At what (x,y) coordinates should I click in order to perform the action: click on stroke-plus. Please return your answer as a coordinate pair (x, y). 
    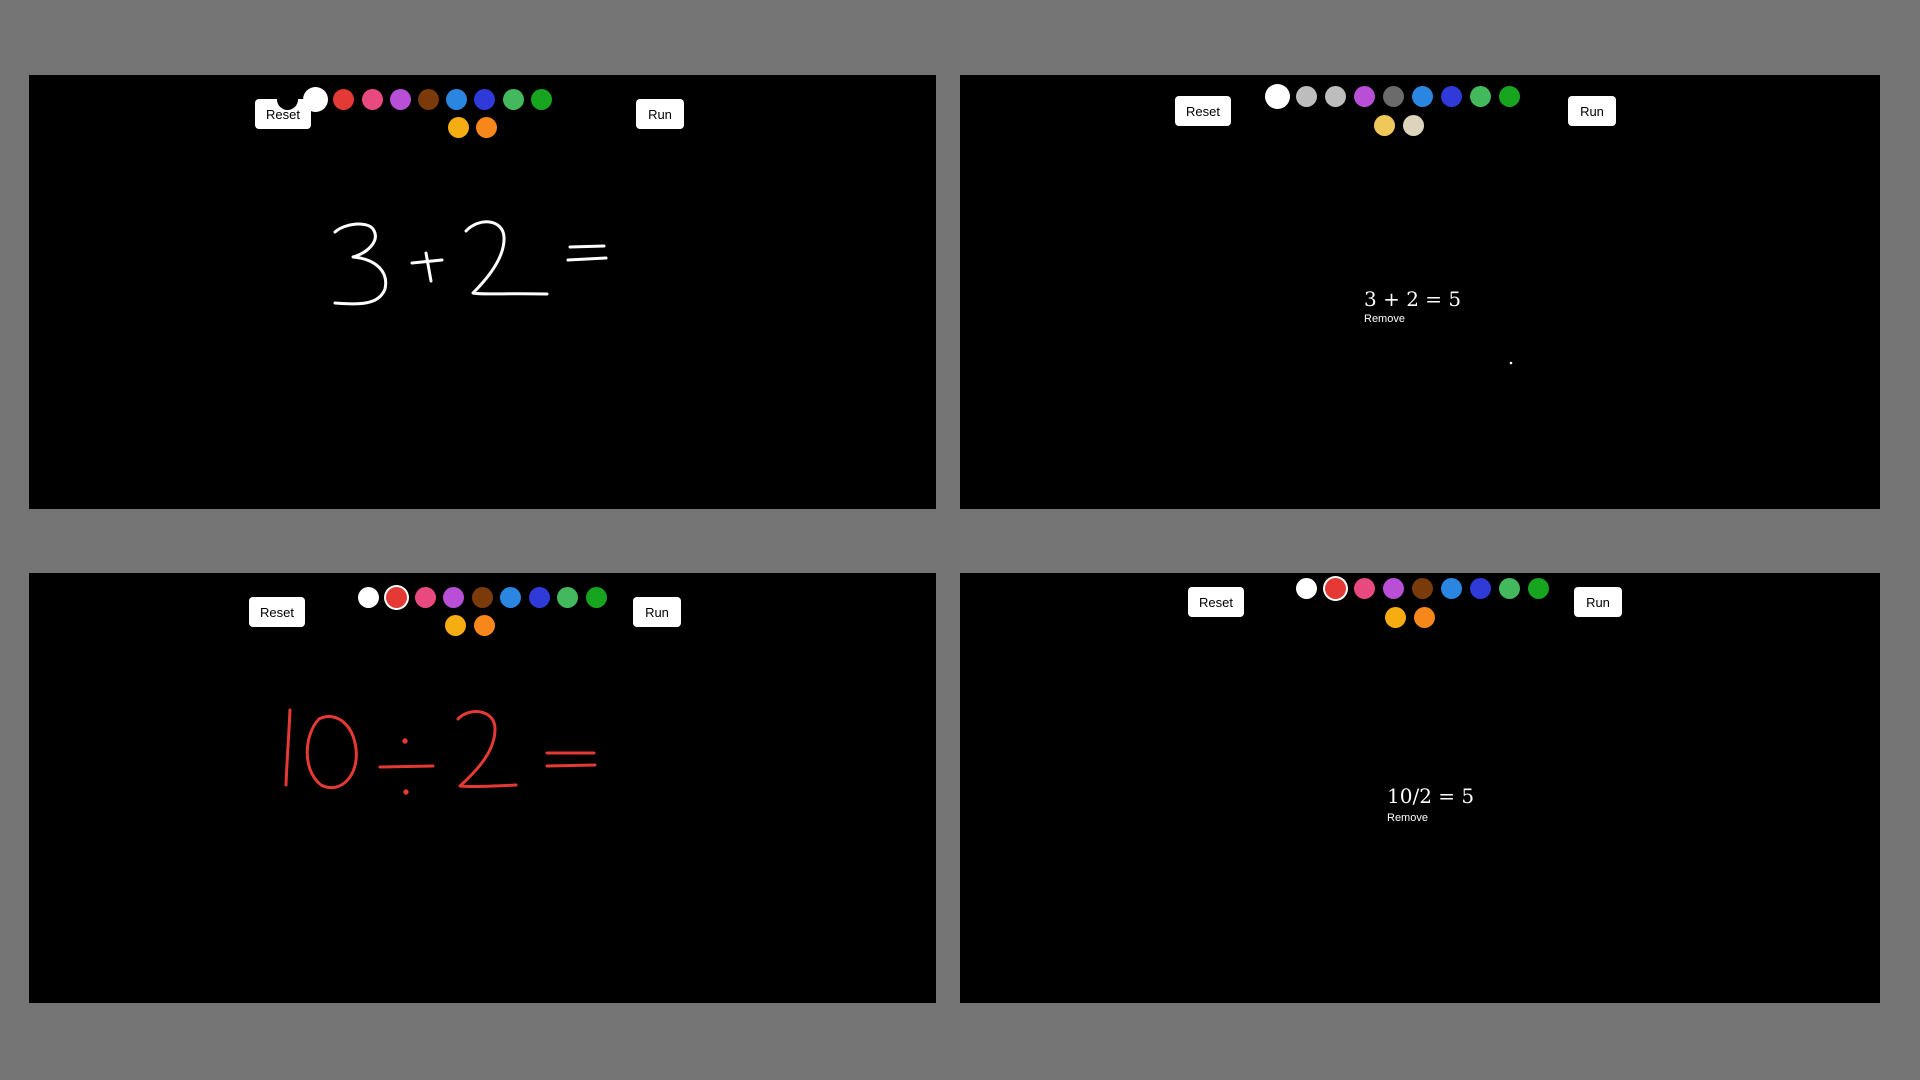
    Looking at the image, I should click on (427, 267).